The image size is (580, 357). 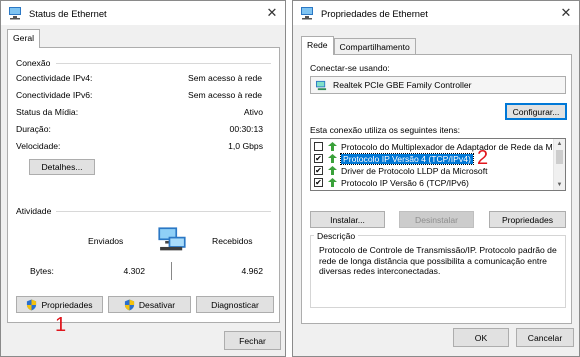 I want to click on adapter-box: Realtek PCIe GBE Family Controller, so click(x=438, y=85).